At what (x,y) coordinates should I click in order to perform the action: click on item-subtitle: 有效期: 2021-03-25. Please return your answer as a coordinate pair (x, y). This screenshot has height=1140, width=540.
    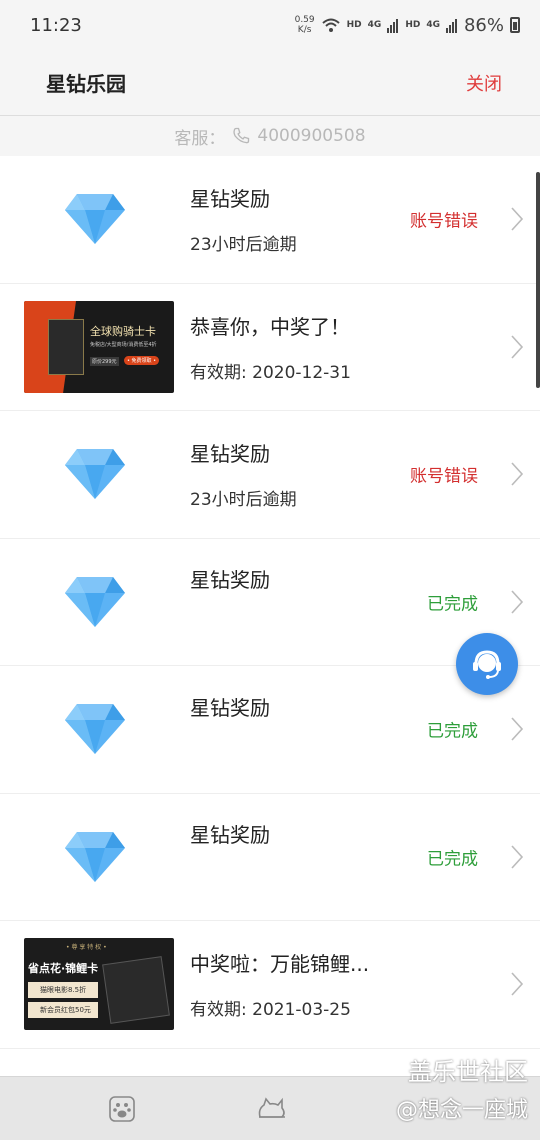
    Looking at the image, I should click on (270, 1010).